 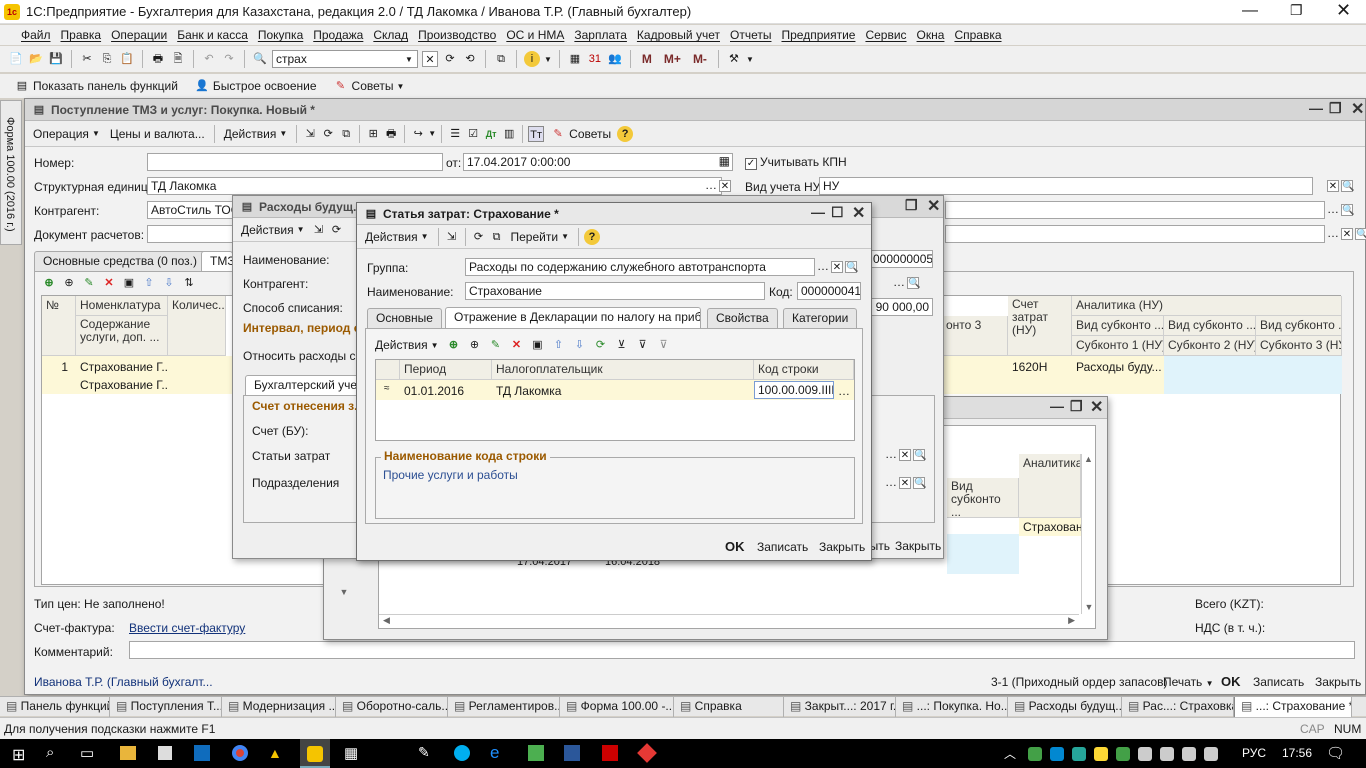 I want to click on add-row-icon: ⊕, so click(x=49, y=283).